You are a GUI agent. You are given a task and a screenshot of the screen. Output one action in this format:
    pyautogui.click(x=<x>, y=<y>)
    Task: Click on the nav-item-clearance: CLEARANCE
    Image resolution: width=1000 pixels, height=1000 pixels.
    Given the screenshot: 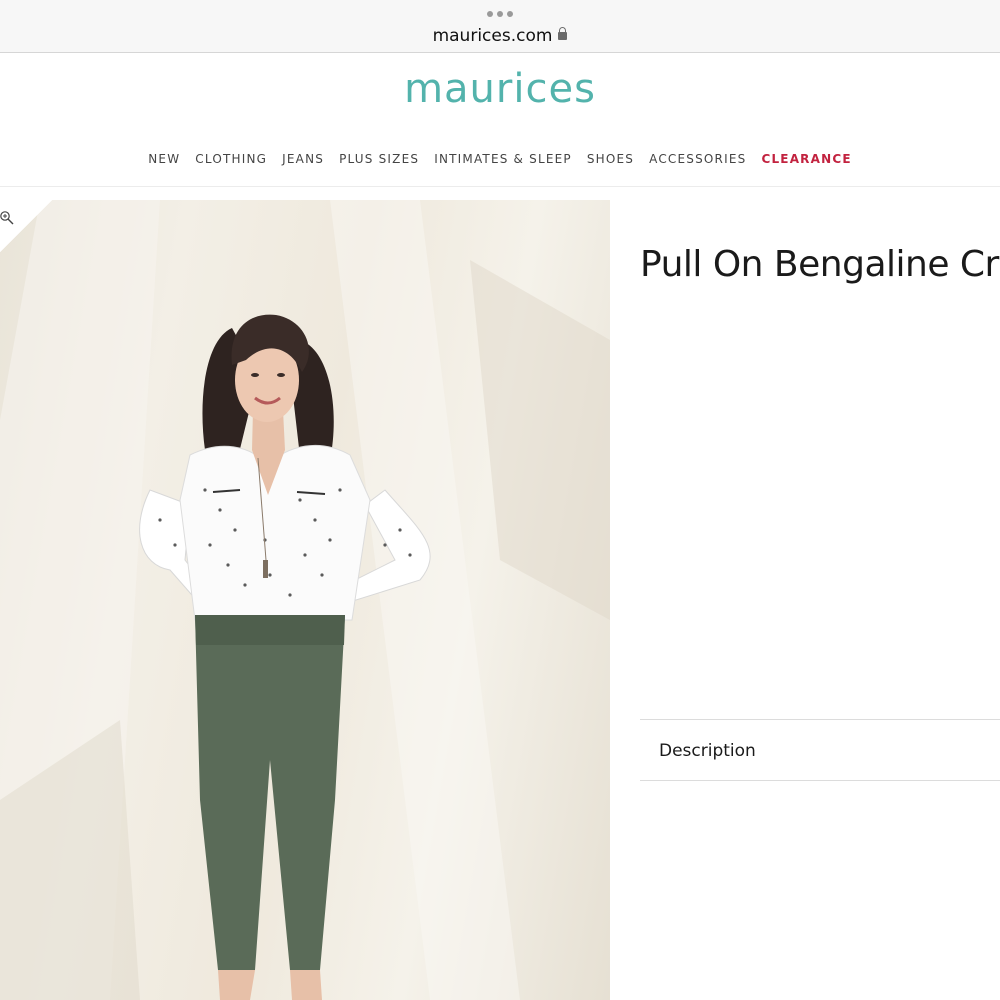 What is the action you would take?
    pyautogui.click(x=806, y=159)
    